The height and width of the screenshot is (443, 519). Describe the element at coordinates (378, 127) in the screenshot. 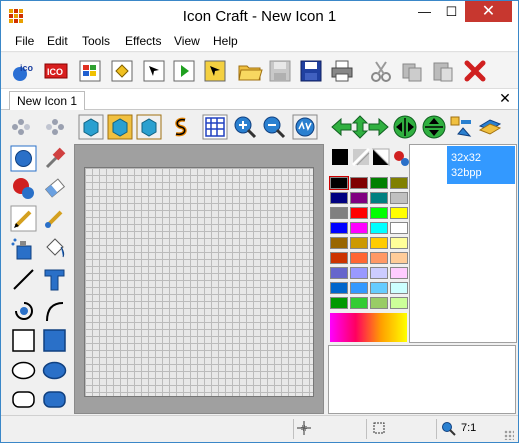

I see `shift-right-icon` at that location.